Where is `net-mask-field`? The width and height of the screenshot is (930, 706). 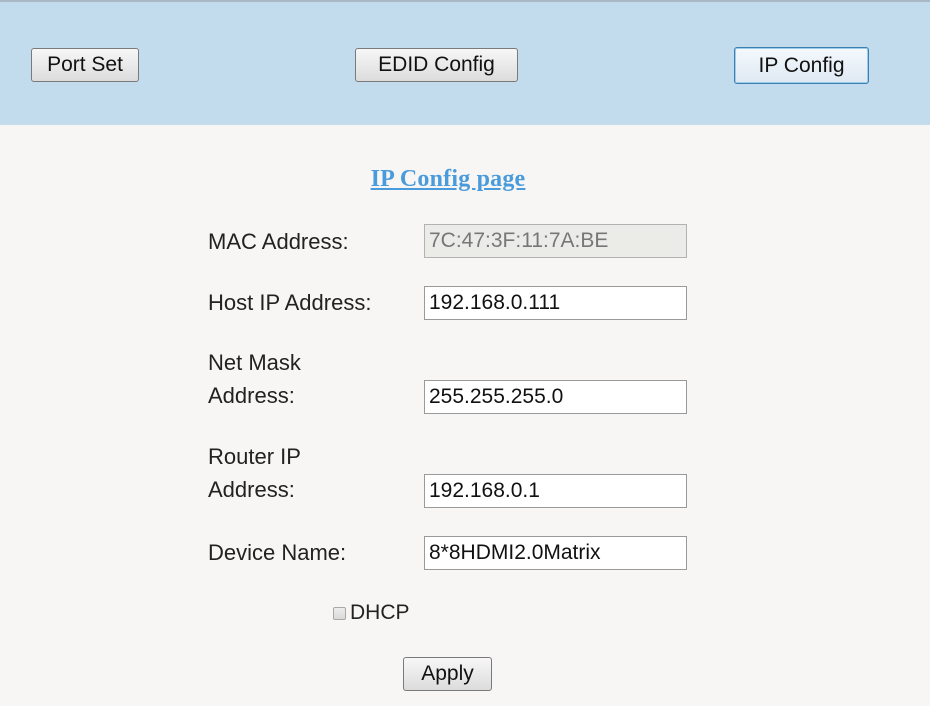
net-mask-field is located at coordinates (555, 397).